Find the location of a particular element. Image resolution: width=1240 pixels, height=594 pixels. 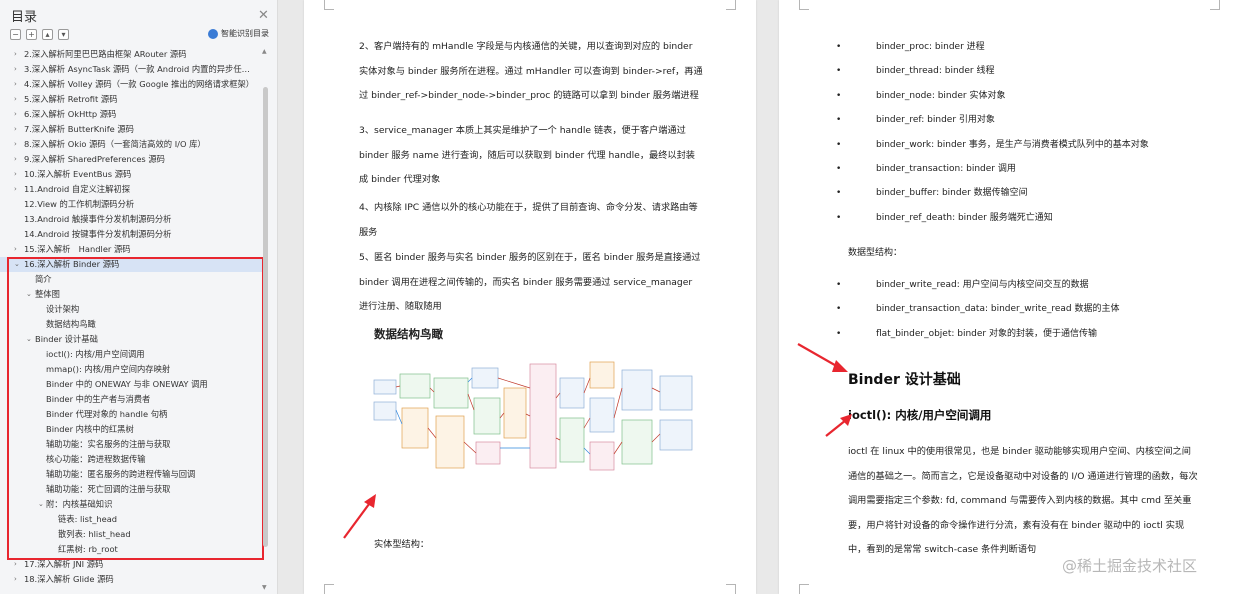

toc-item-label: 12.View 的工作机制源码分析 is located at coordinates (79, 204).